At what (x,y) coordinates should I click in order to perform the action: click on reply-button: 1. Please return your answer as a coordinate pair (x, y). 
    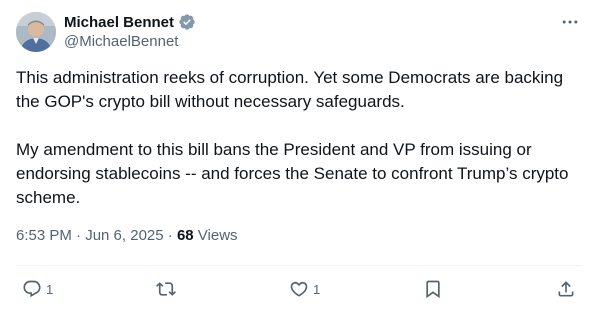
    Looking at the image, I should click on (37, 289).